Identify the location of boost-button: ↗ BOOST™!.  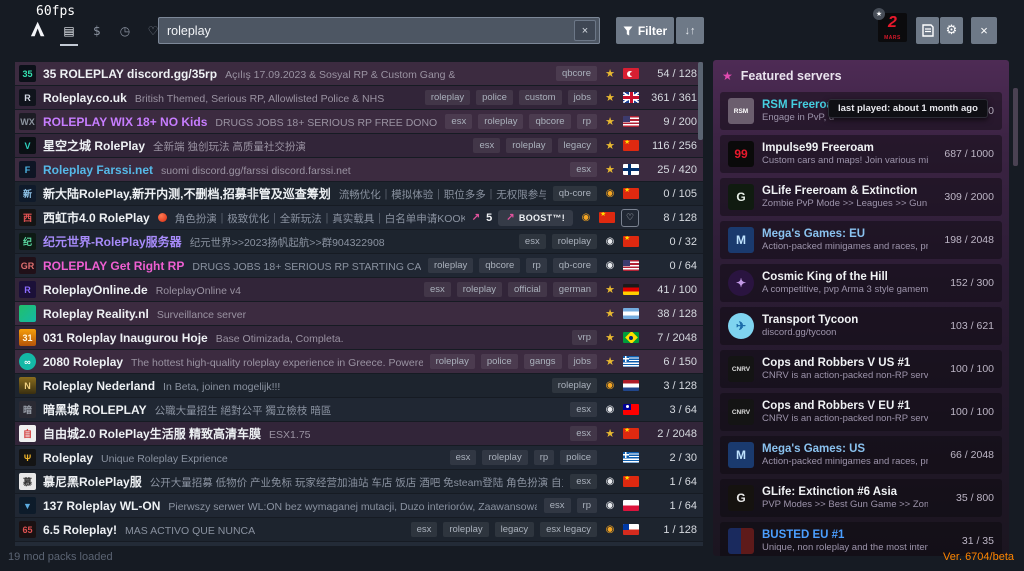
(535, 217).